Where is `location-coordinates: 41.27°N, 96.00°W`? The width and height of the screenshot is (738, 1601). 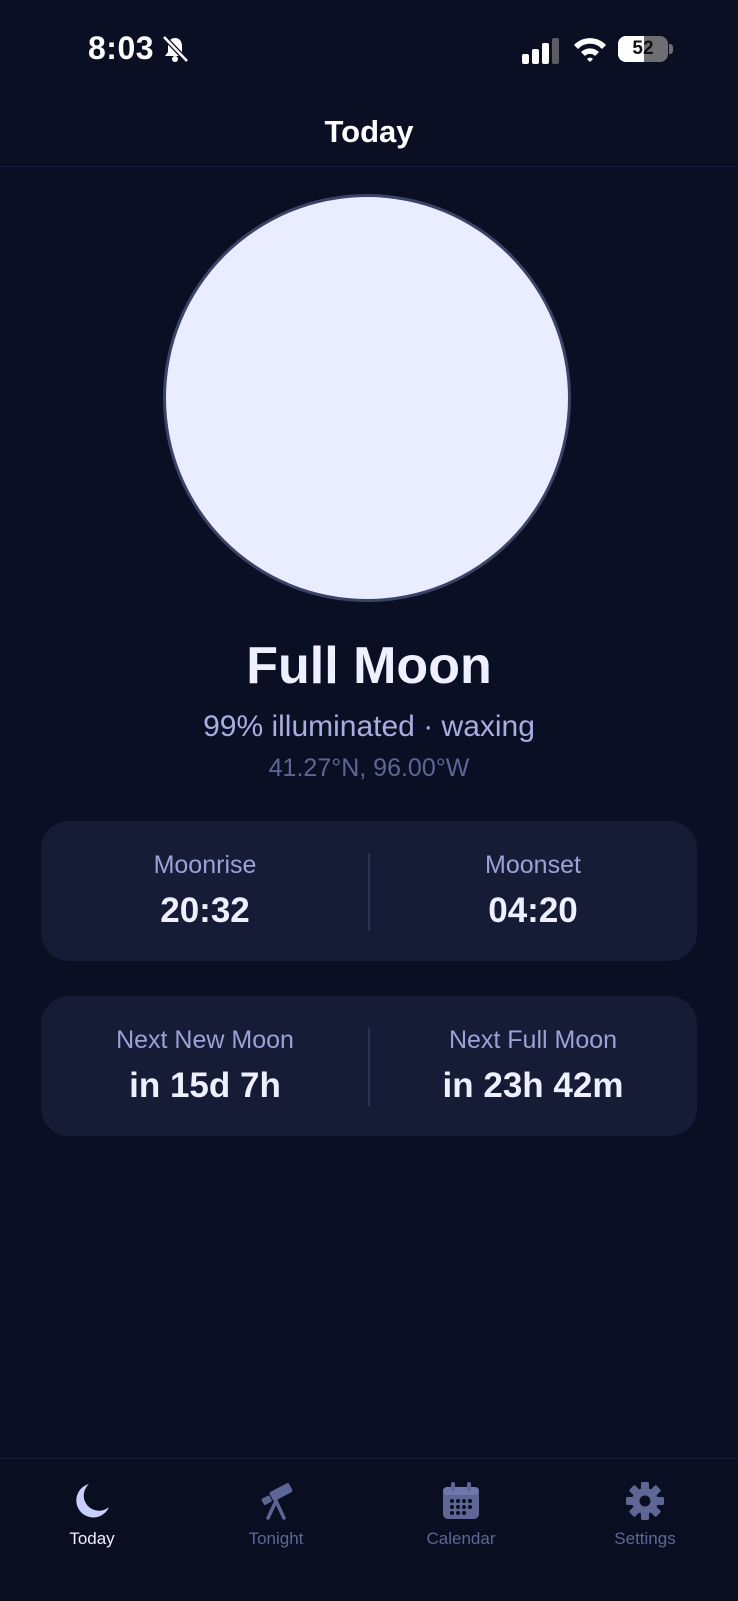 location-coordinates: 41.27°N, 96.00°W is located at coordinates (369, 768).